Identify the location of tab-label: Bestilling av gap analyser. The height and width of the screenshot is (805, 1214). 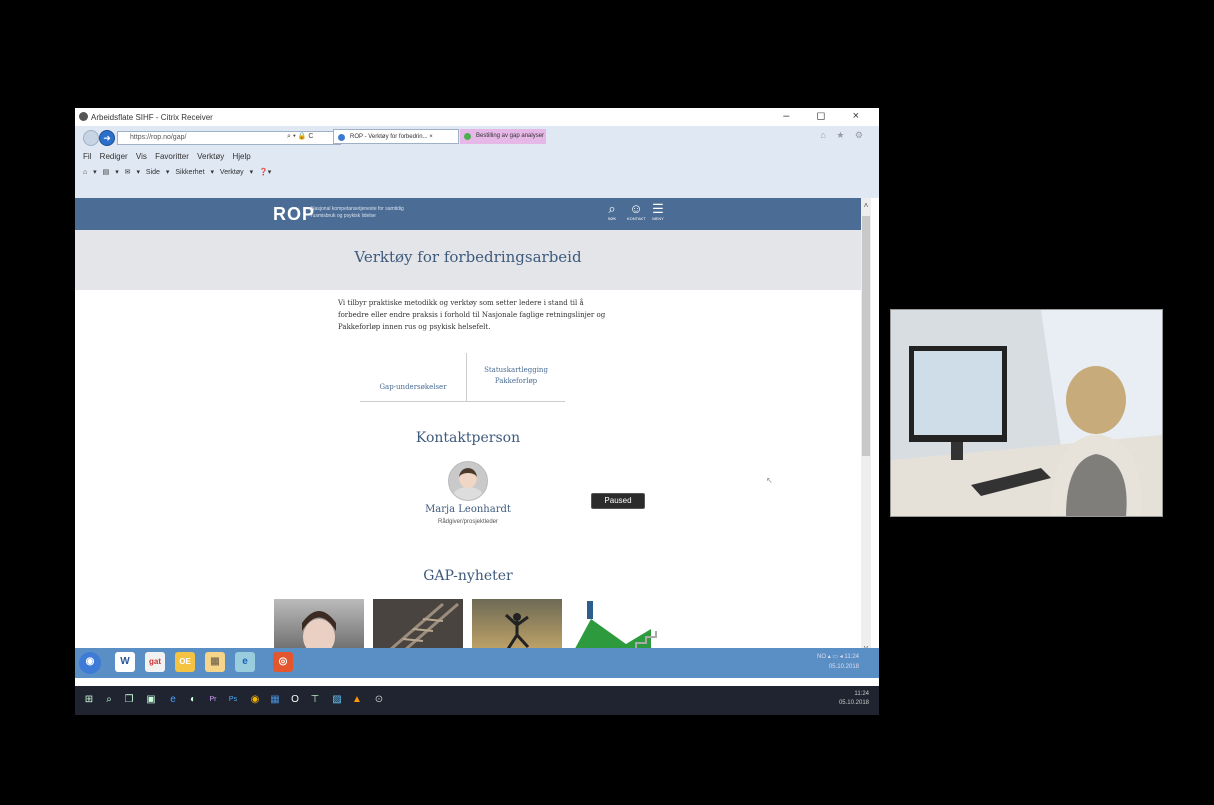
(510, 136).